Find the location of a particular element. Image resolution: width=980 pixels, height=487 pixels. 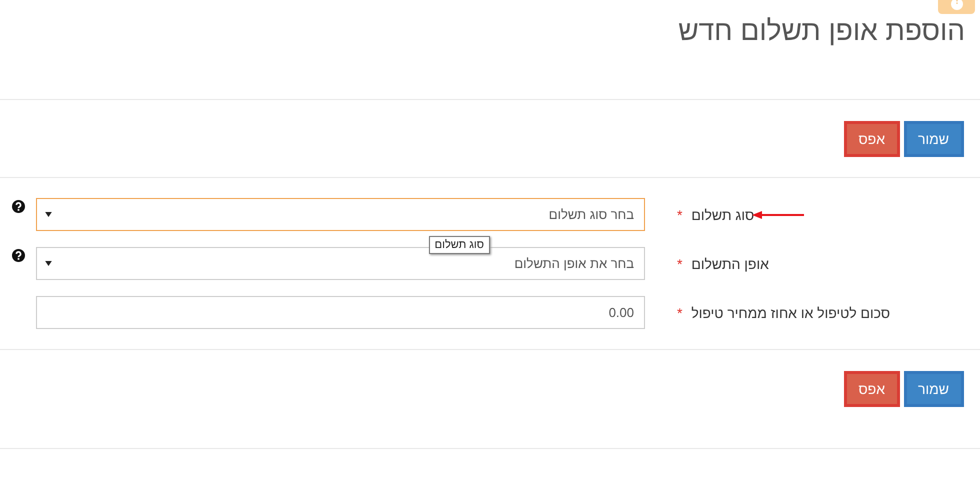

tooltip: סוג תשלום is located at coordinates (459, 245).